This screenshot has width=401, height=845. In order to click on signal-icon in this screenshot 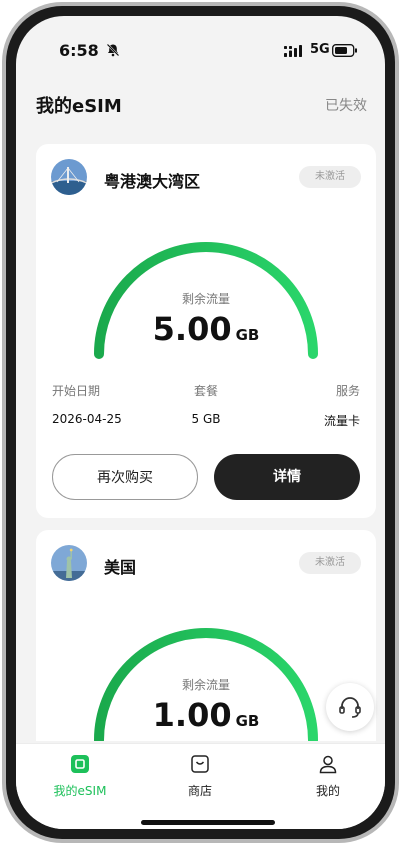, I will do `click(293, 51)`.